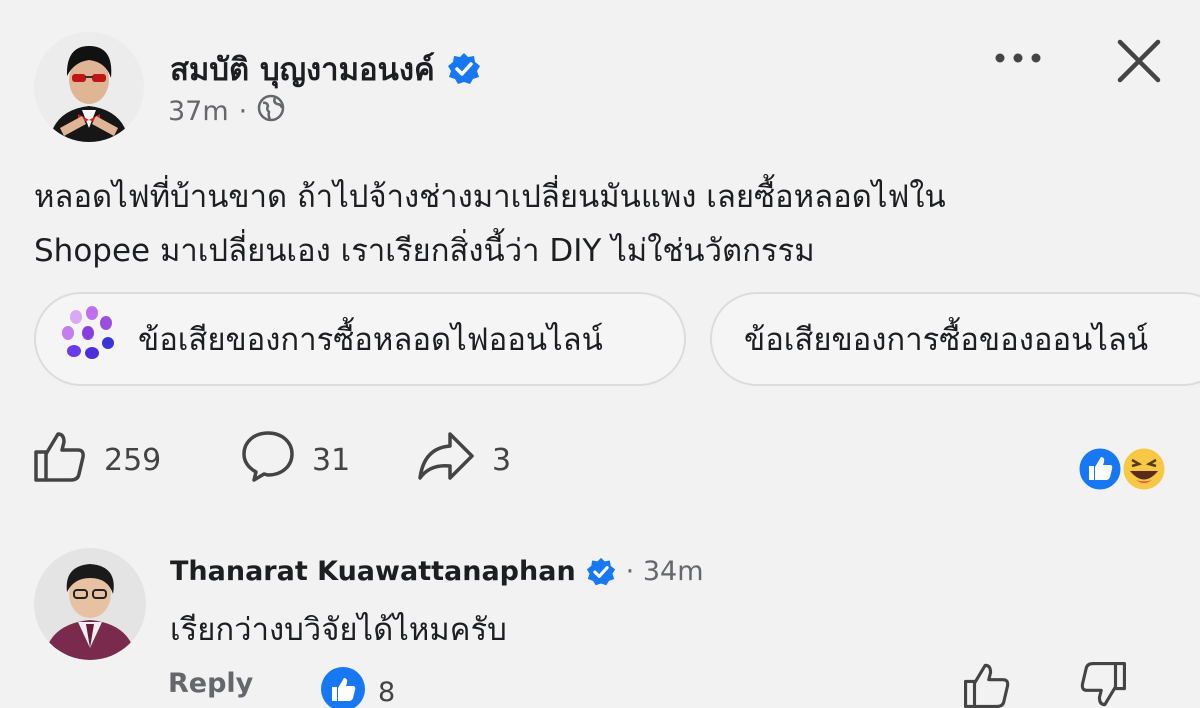  What do you see at coordinates (268, 460) in the screenshot?
I see `comment-bubble-icon` at bounding box center [268, 460].